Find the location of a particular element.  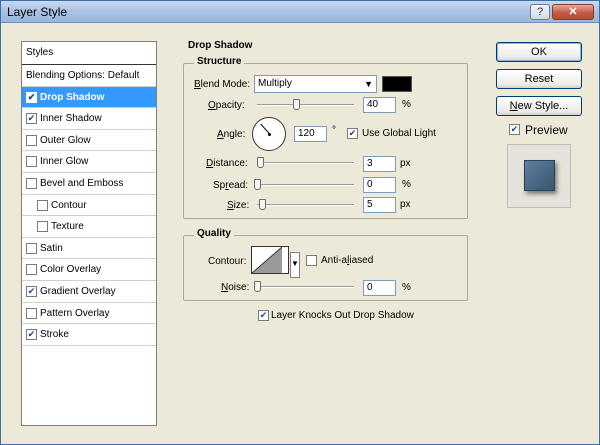

contour-picker is located at coordinates (270, 260).